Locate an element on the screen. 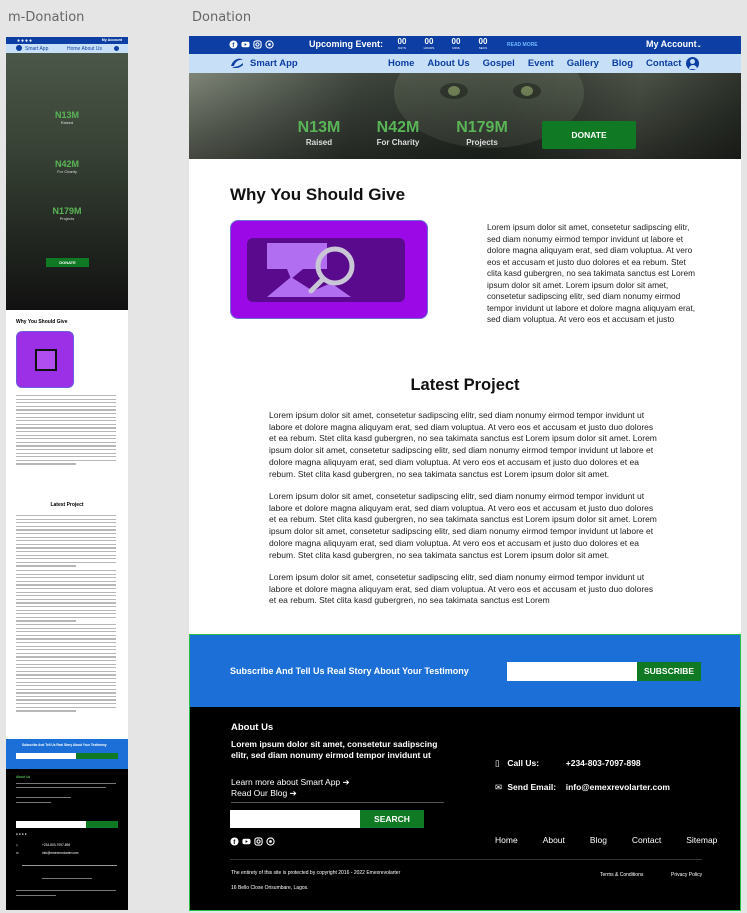  call-us-row: ▯ Call Us: +234-803-7097-898 is located at coordinates (568, 763).